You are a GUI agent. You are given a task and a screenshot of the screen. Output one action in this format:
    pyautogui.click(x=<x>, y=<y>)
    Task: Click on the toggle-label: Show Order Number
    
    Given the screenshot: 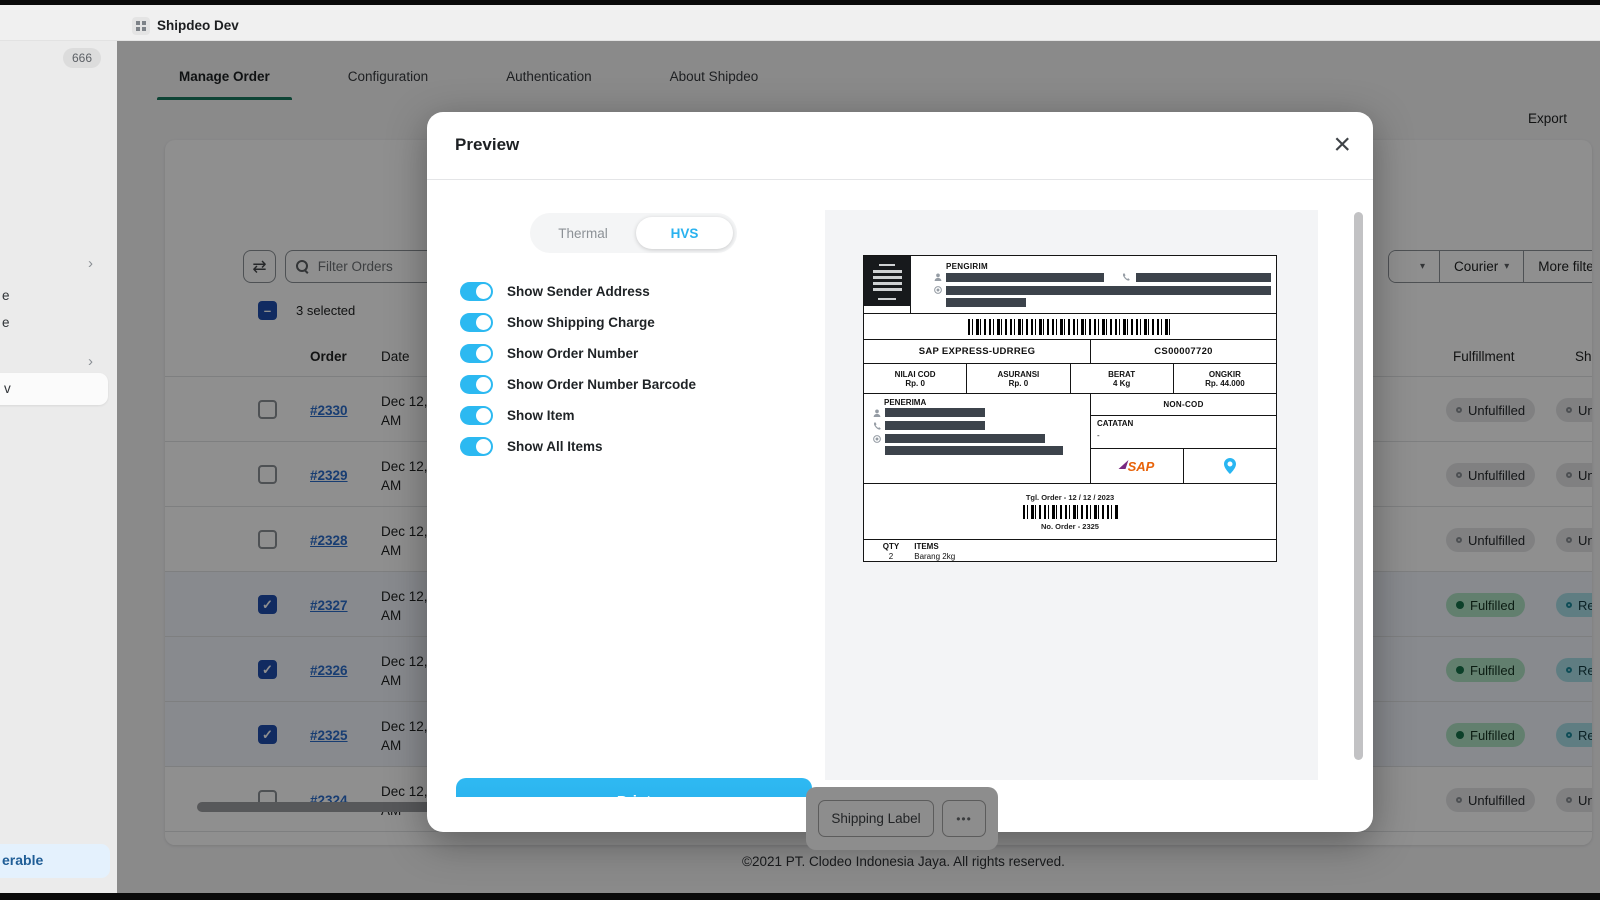 What is the action you would take?
    pyautogui.click(x=573, y=353)
    